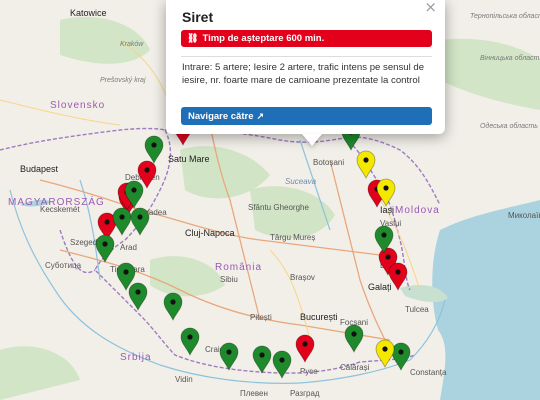  I want to click on svg-text: Вінницька область, so click(510, 58).